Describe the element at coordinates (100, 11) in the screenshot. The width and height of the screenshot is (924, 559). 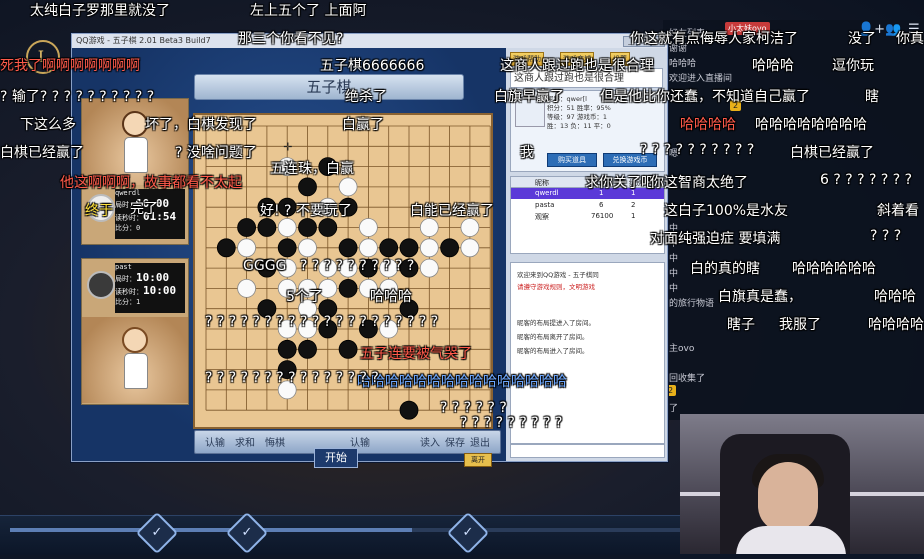
I see `danmaku-comment: 太纯白子罗那里就没了` at that location.